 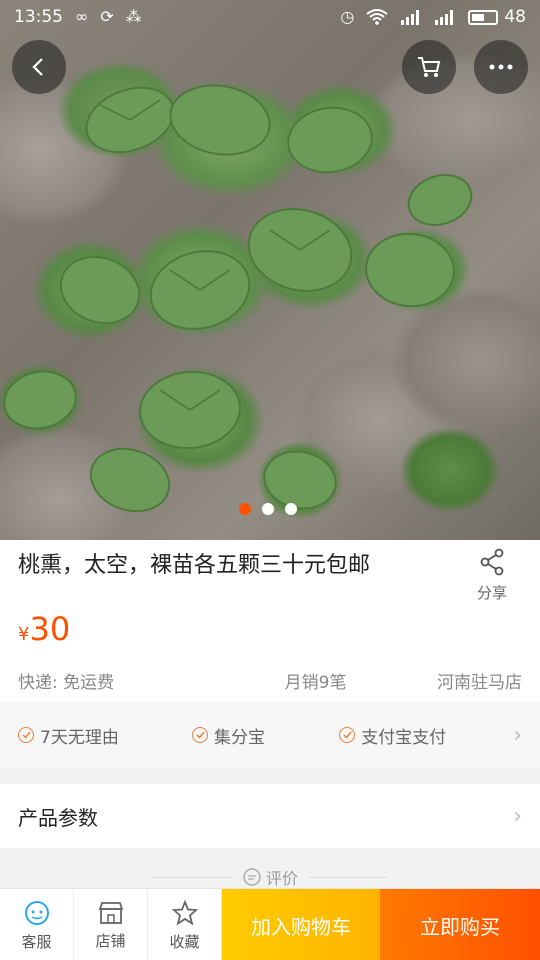 What do you see at coordinates (444, 17) in the screenshot?
I see `signal-4g-icon` at bounding box center [444, 17].